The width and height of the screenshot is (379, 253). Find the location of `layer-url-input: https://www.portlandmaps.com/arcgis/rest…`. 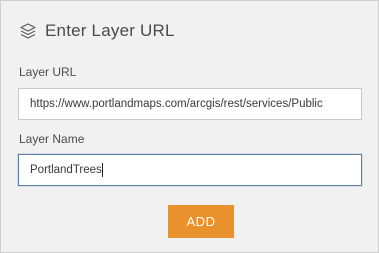

layer-url-input: https://www.portlandmaps.com/arcgis/rest… is located at coordinates (190, 104).